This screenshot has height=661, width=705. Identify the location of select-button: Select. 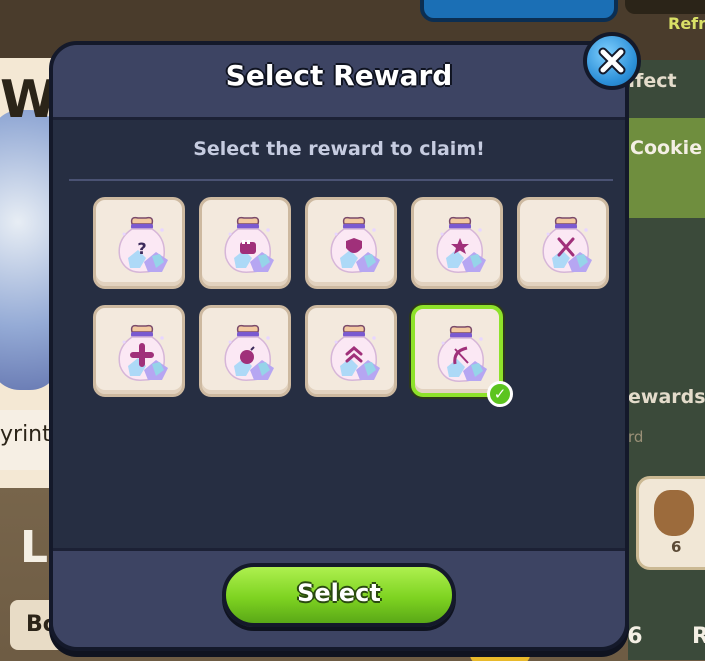
(339, 595).